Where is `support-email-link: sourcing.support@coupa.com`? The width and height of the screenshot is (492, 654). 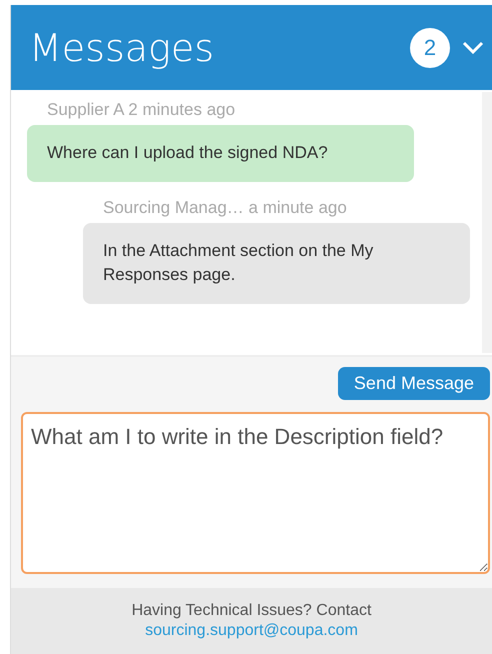
support-email-link: sourcing.support@coupa.com is located at coordinates (251, 631).